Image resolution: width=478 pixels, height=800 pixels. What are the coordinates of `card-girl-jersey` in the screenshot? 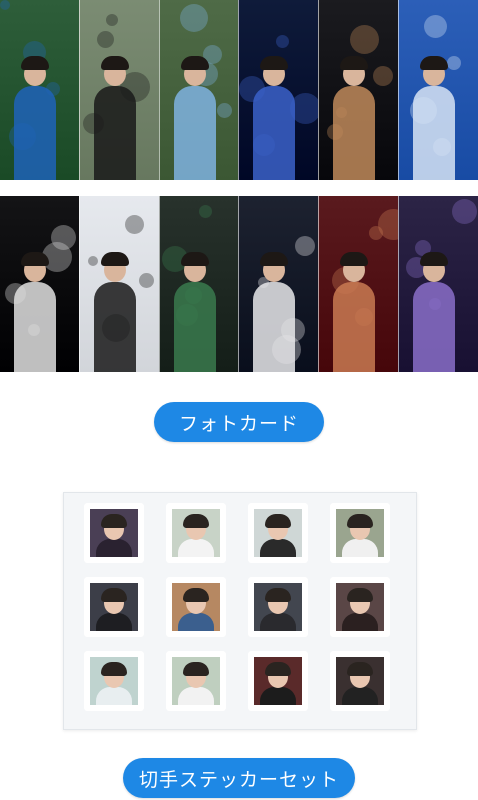 It's located at (198, 90).